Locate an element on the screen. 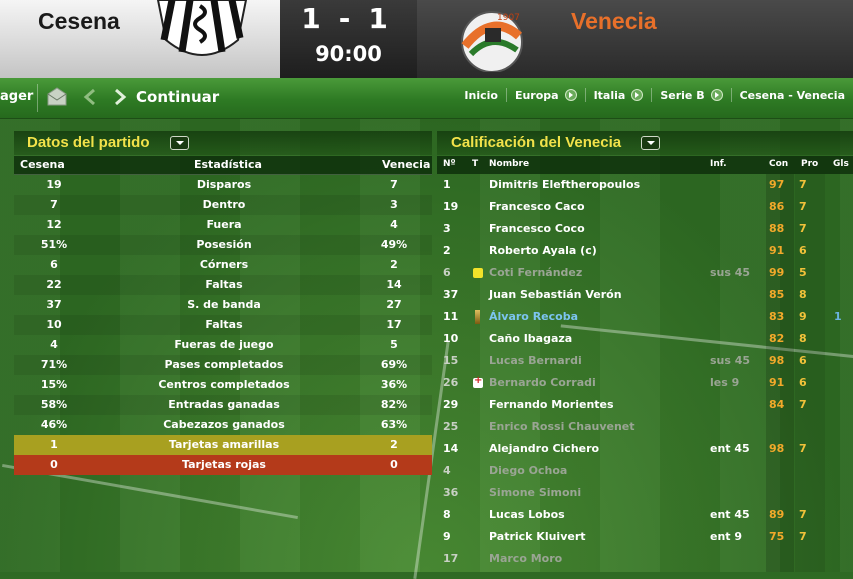 The height and width of the screenshot is (579, 853). player-row: 1 Dimitris Eleftheropoulos 97 7 is located at coordinates (645, 185).